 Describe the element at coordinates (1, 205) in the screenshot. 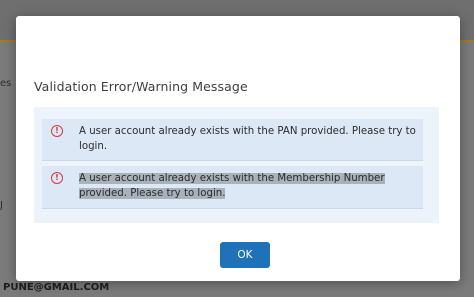

I see `background-text-fragment: J` at that location.